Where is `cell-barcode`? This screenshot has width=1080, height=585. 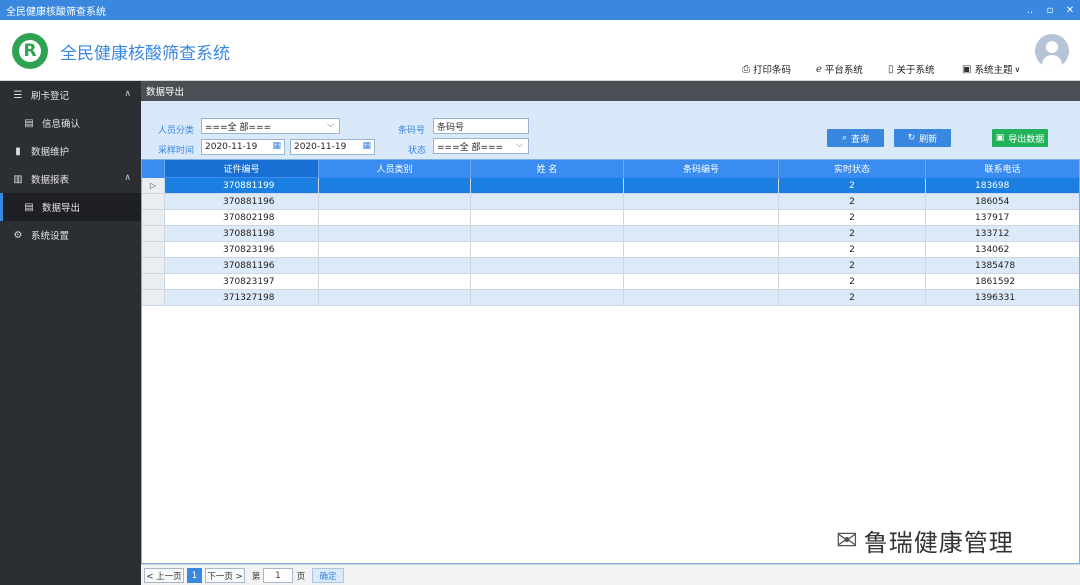
cell-barcode is located at coordinates (701, 233).